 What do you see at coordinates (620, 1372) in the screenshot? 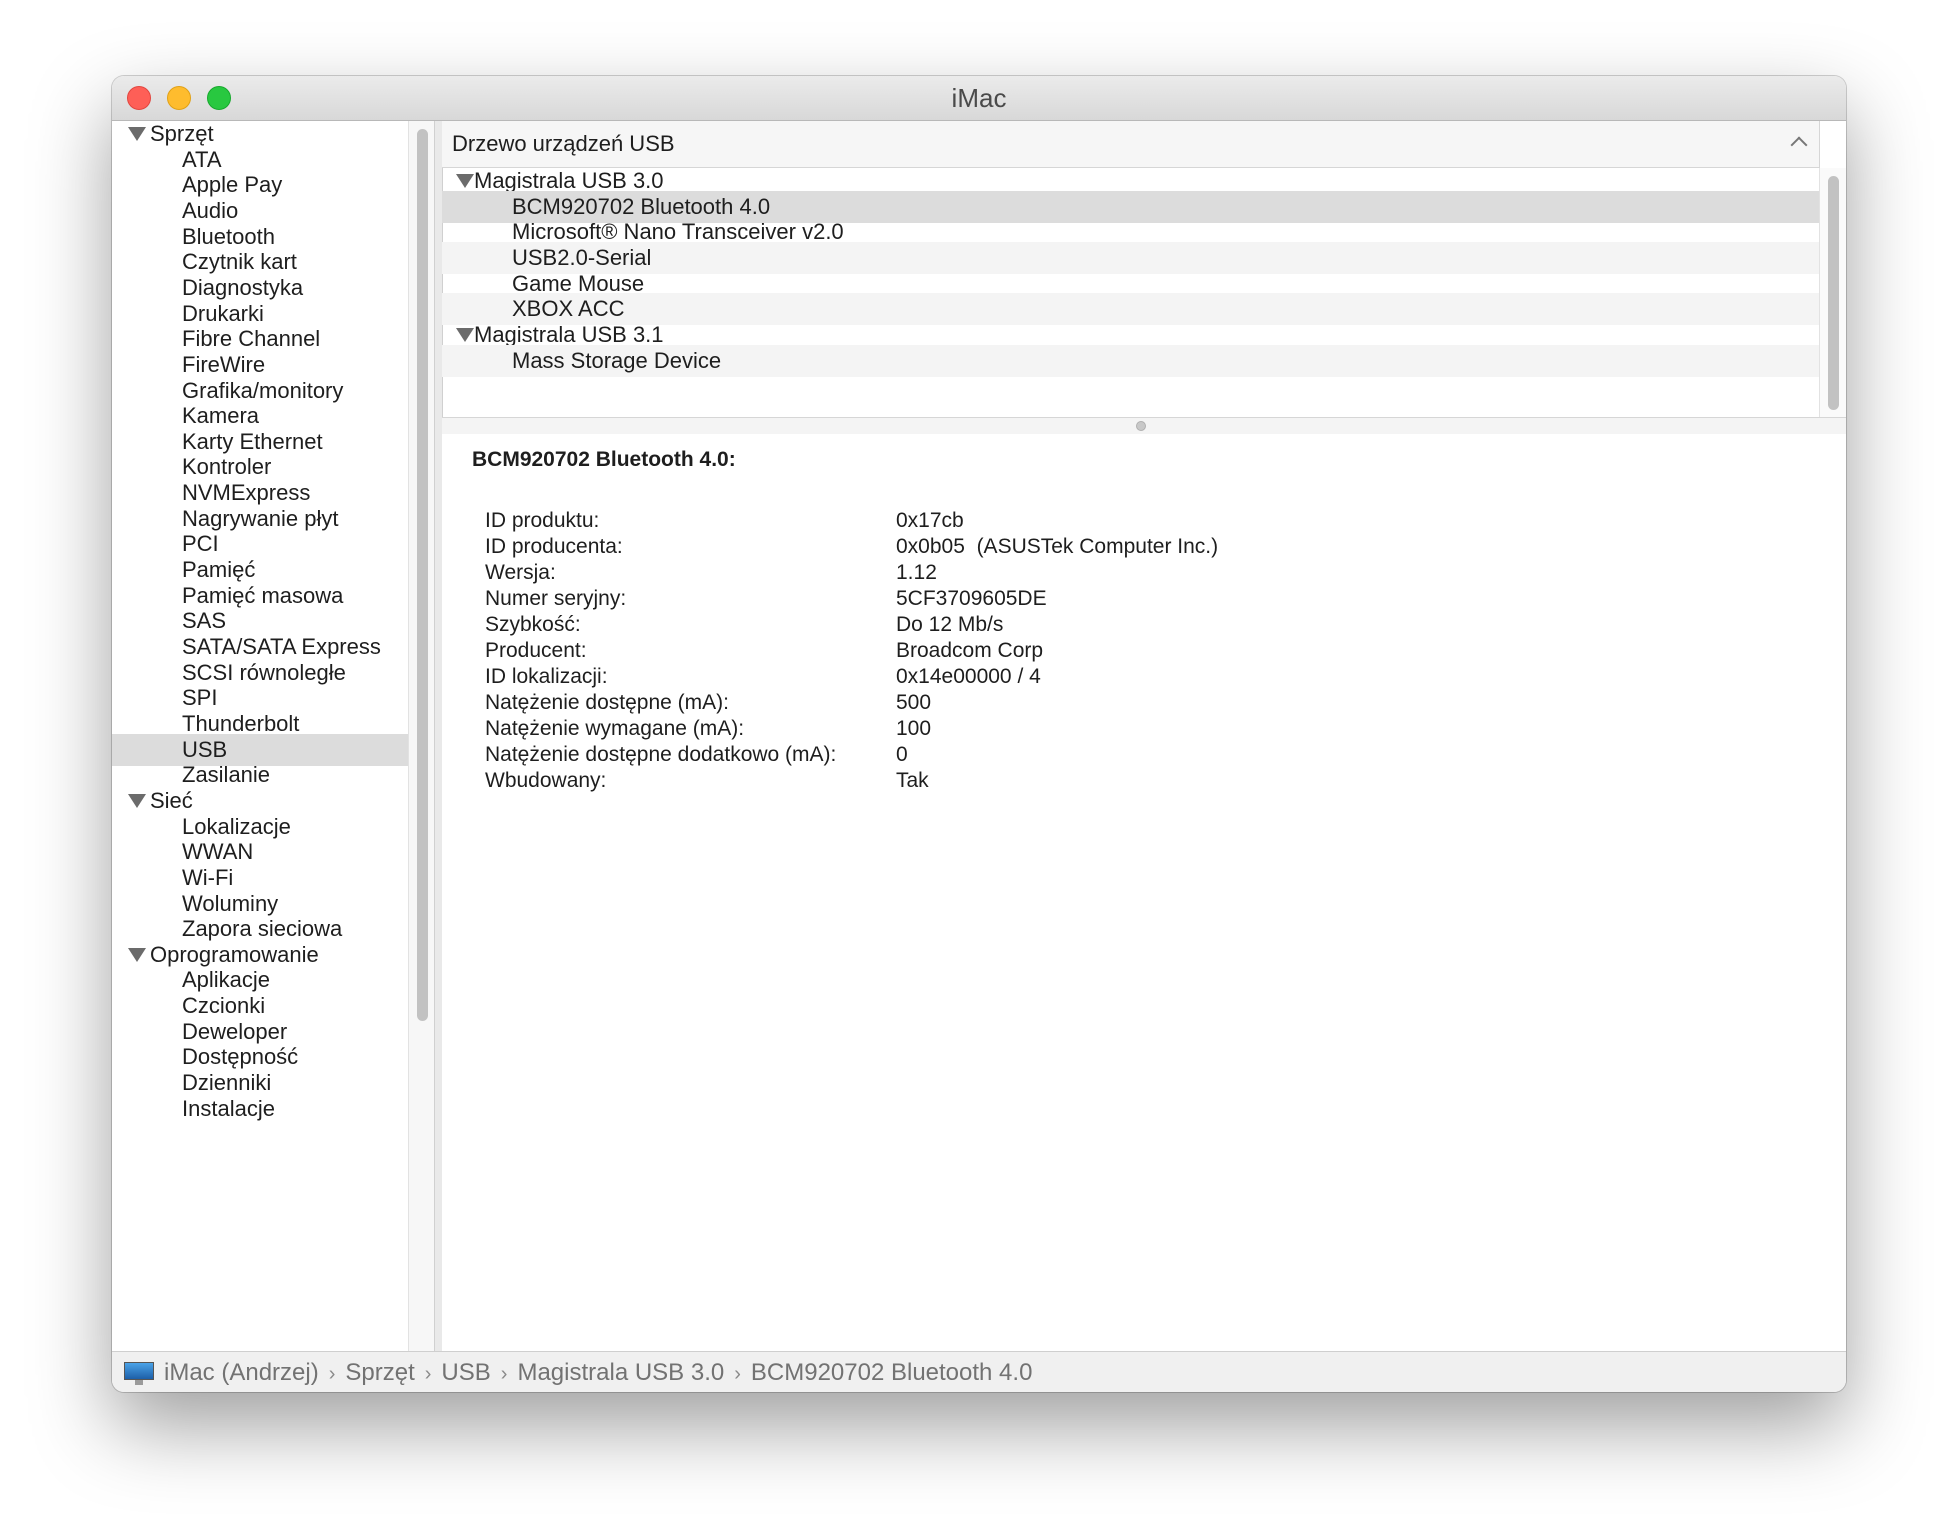
I see `breadcrumb-item: Magistrala USB 3.0` at bounding box center [620, 1372].